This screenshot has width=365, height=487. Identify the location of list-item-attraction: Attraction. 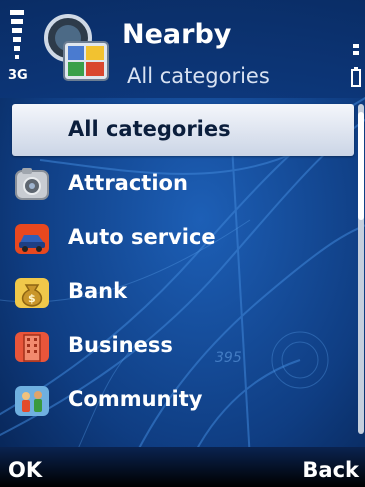
(183, 185).